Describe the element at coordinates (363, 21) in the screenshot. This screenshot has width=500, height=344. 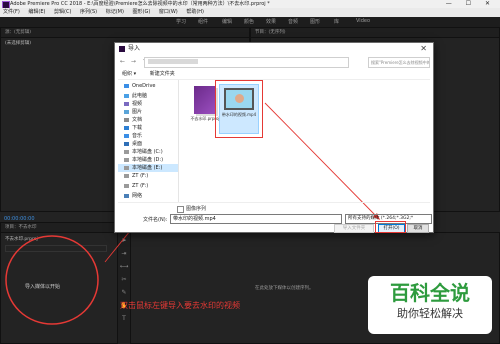
I see `workspace-video: Video` at that location.